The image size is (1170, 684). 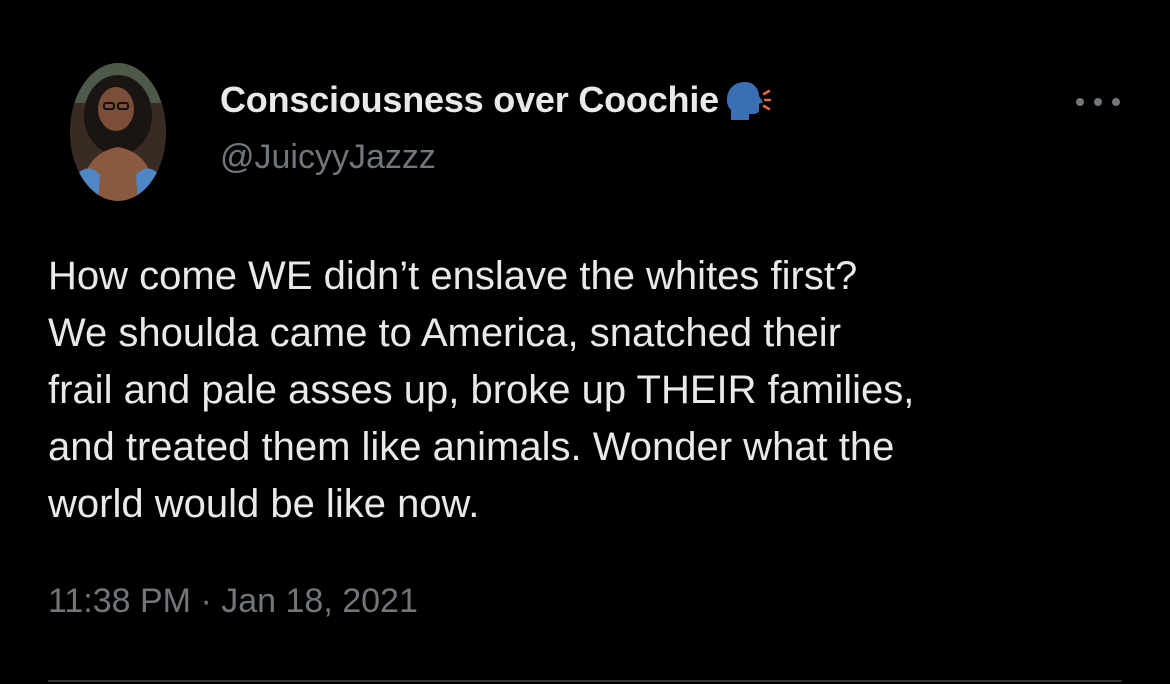 What do you see at coordinates (469, 100) in the screenshot?
I see `display-name: Consciousness over Coochie` at bounding box center [469, 100].